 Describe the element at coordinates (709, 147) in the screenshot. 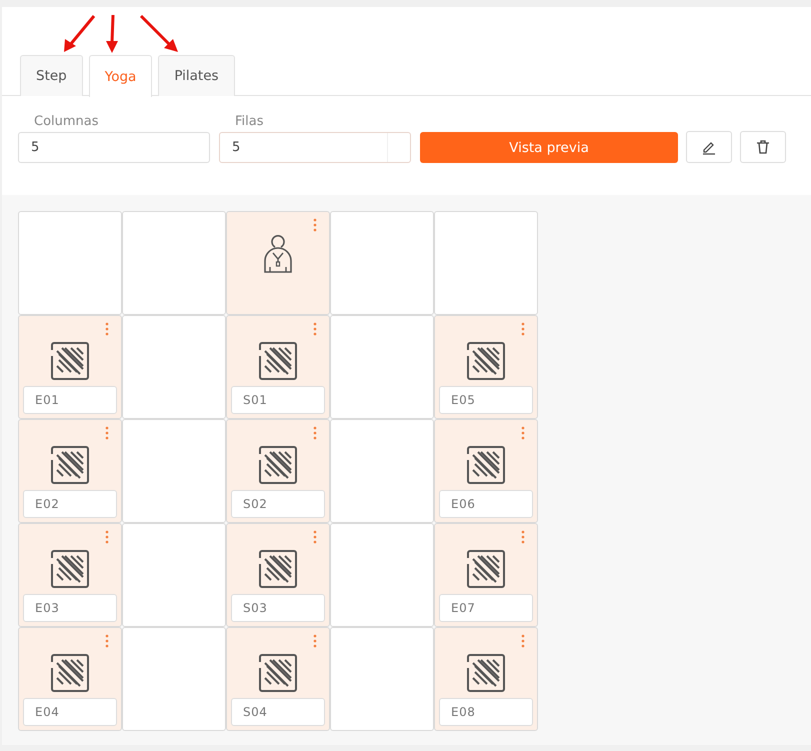

I see `edit-button` at that location.